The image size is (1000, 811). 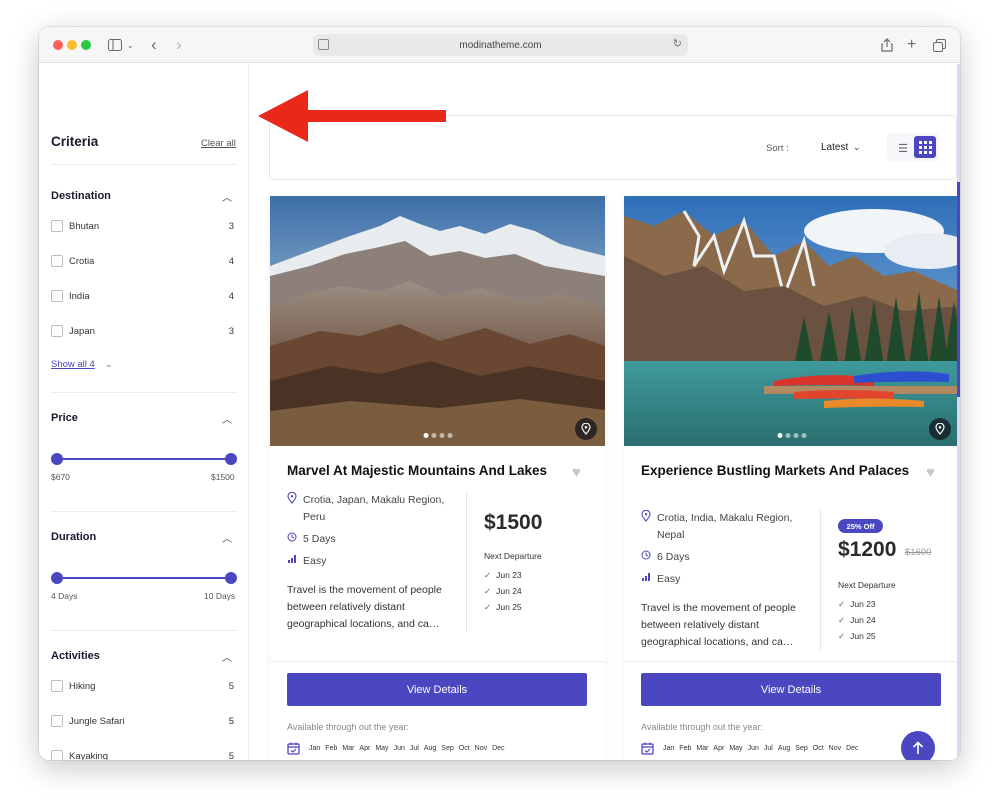 What do you see at coordinates (437, 321) in the screenshot?
I see `tour-image-mountains` at bounding box center [437, 321].